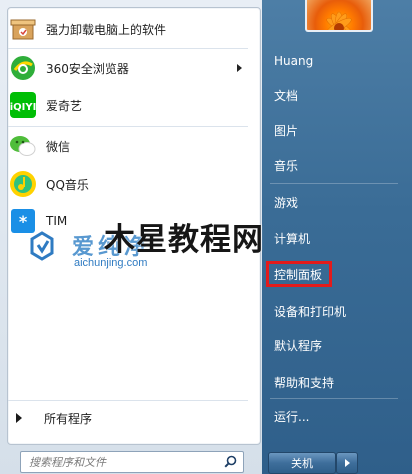 This screenshot has height=474, width=412. What do you see at coordinates (128, 418) in the screenshot?
I see `all-programs-button: 所有程序` at bounding box center [128, 418].